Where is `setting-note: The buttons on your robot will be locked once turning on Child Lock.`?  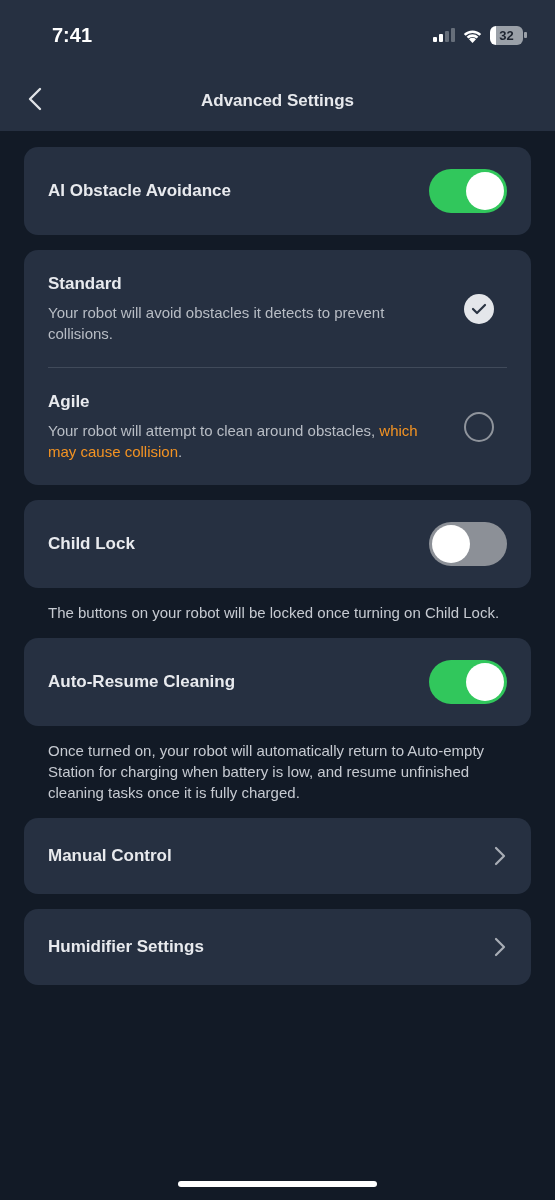 setting-note: The buttons on your robot will be locked once turning on Child Lock. is located at coordinates (274, 613).